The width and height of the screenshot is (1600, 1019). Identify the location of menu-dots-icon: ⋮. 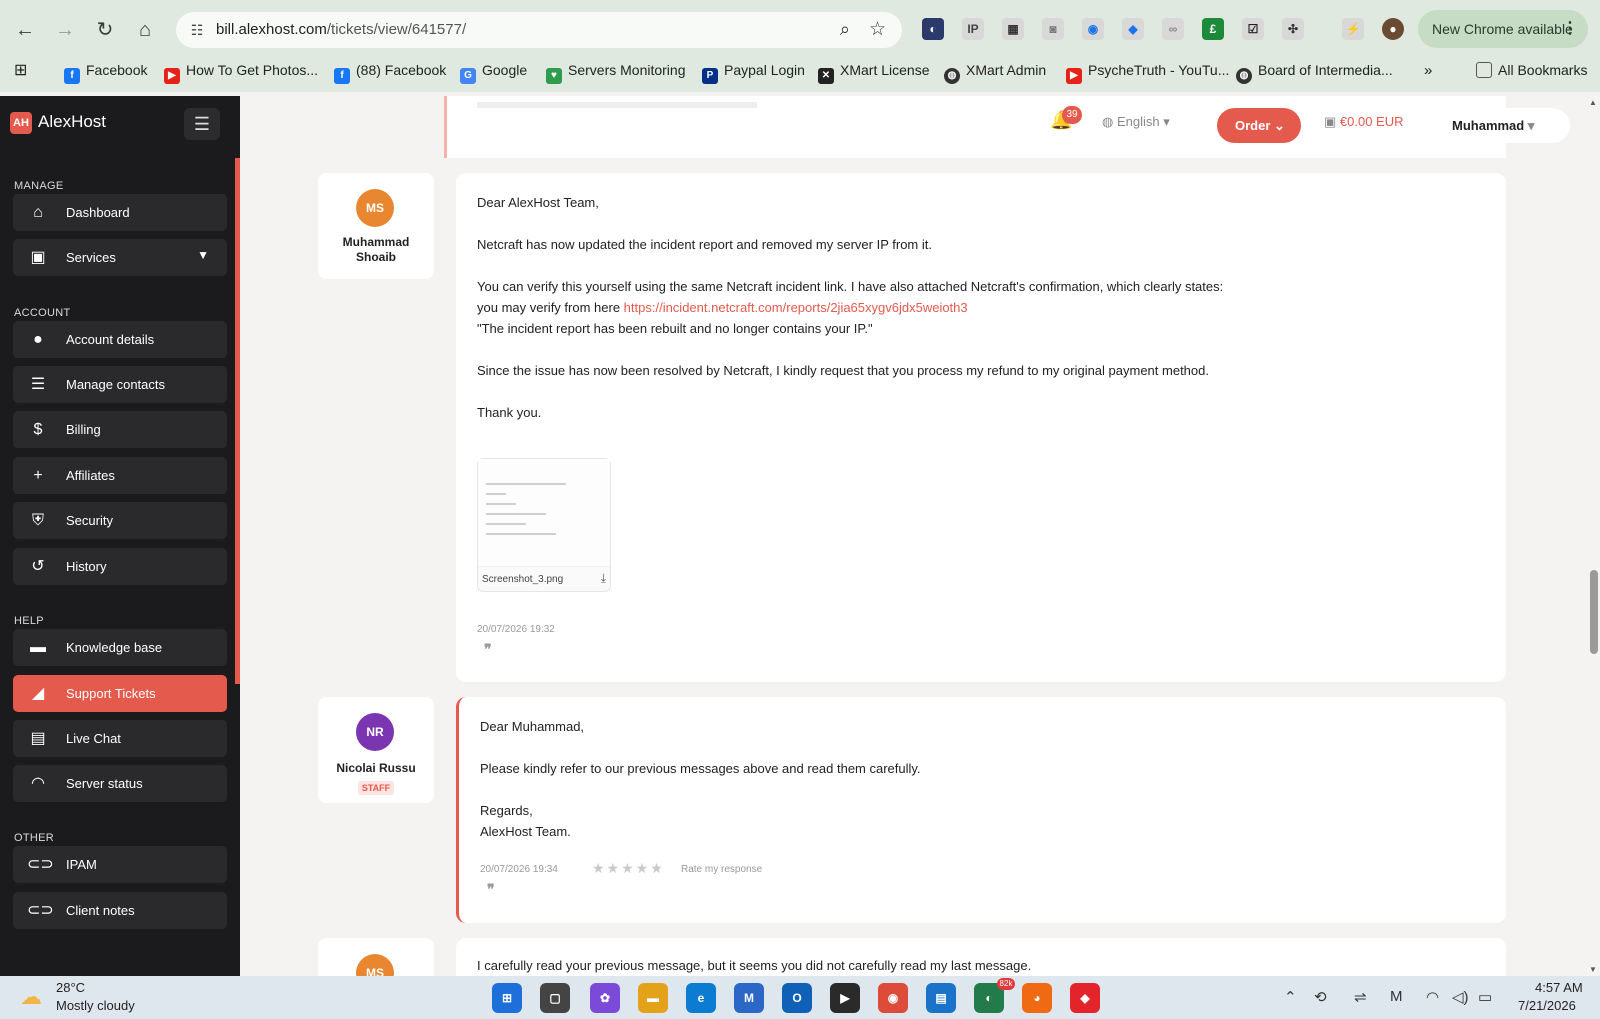
(1570, 29).